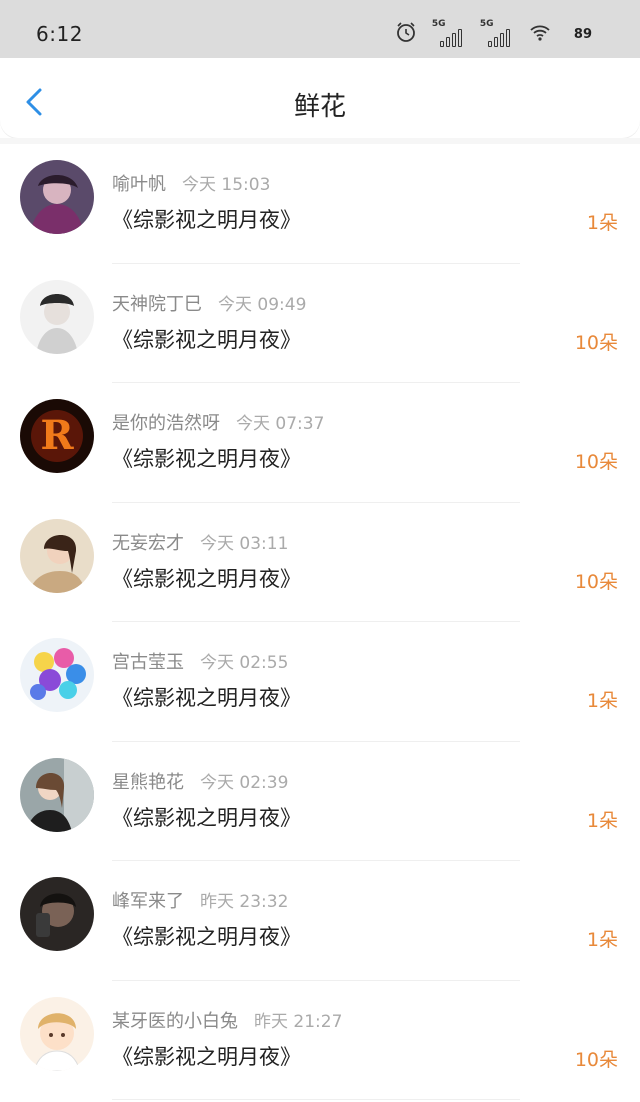 This screenshot has width=640, height=1102. I want to click on list-item: 喻叶帆 今天 15:03 《综影视之明月夜》 1朵, so click(320, 204).